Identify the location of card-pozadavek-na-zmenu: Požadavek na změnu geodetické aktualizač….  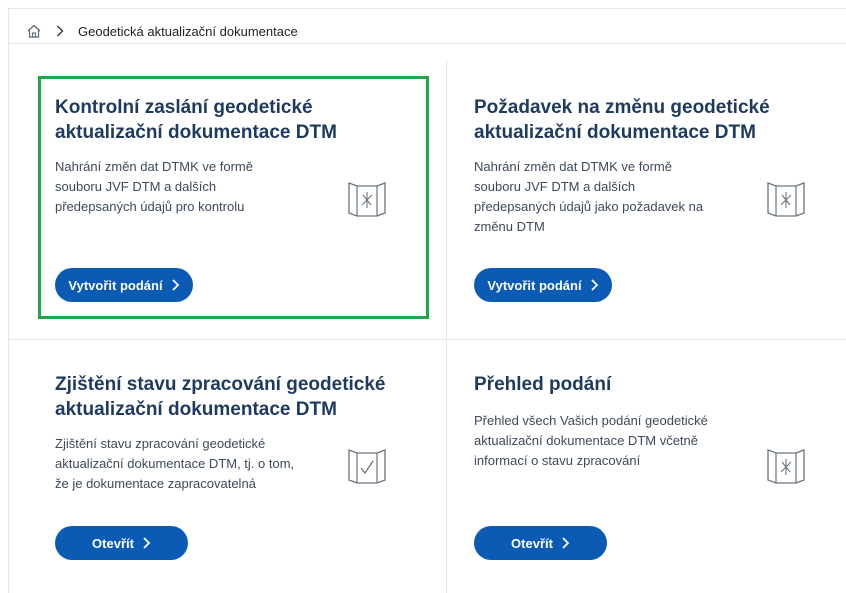
(649, 200).